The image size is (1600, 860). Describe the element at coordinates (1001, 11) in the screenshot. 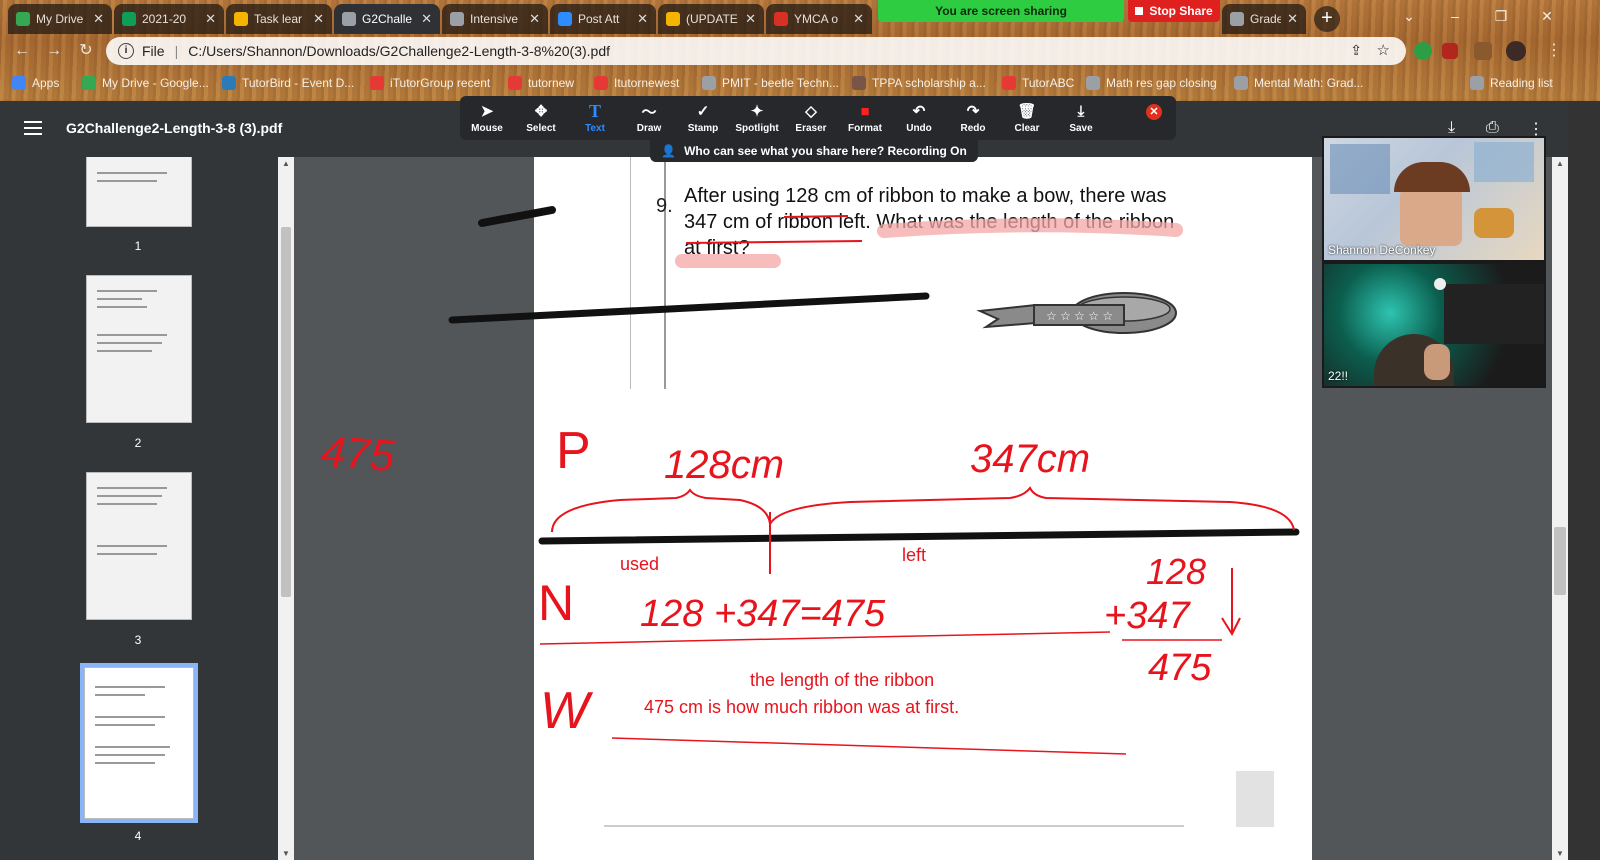

I see `screen-sharing-banner: You are screen sharing` at that location.